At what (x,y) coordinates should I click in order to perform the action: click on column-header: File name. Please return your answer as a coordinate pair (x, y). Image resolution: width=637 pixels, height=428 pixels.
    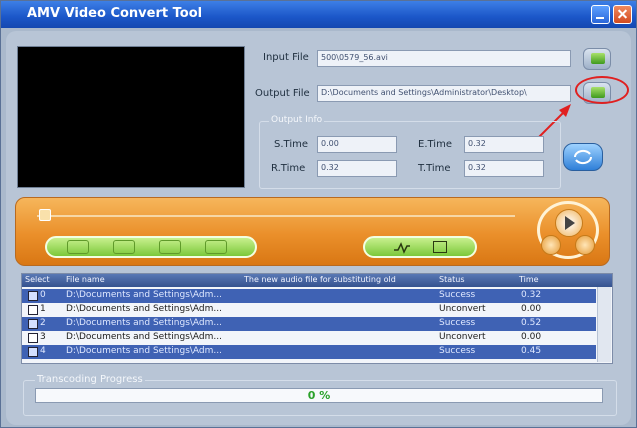
    Looking at the image, I should click on (85, 279).